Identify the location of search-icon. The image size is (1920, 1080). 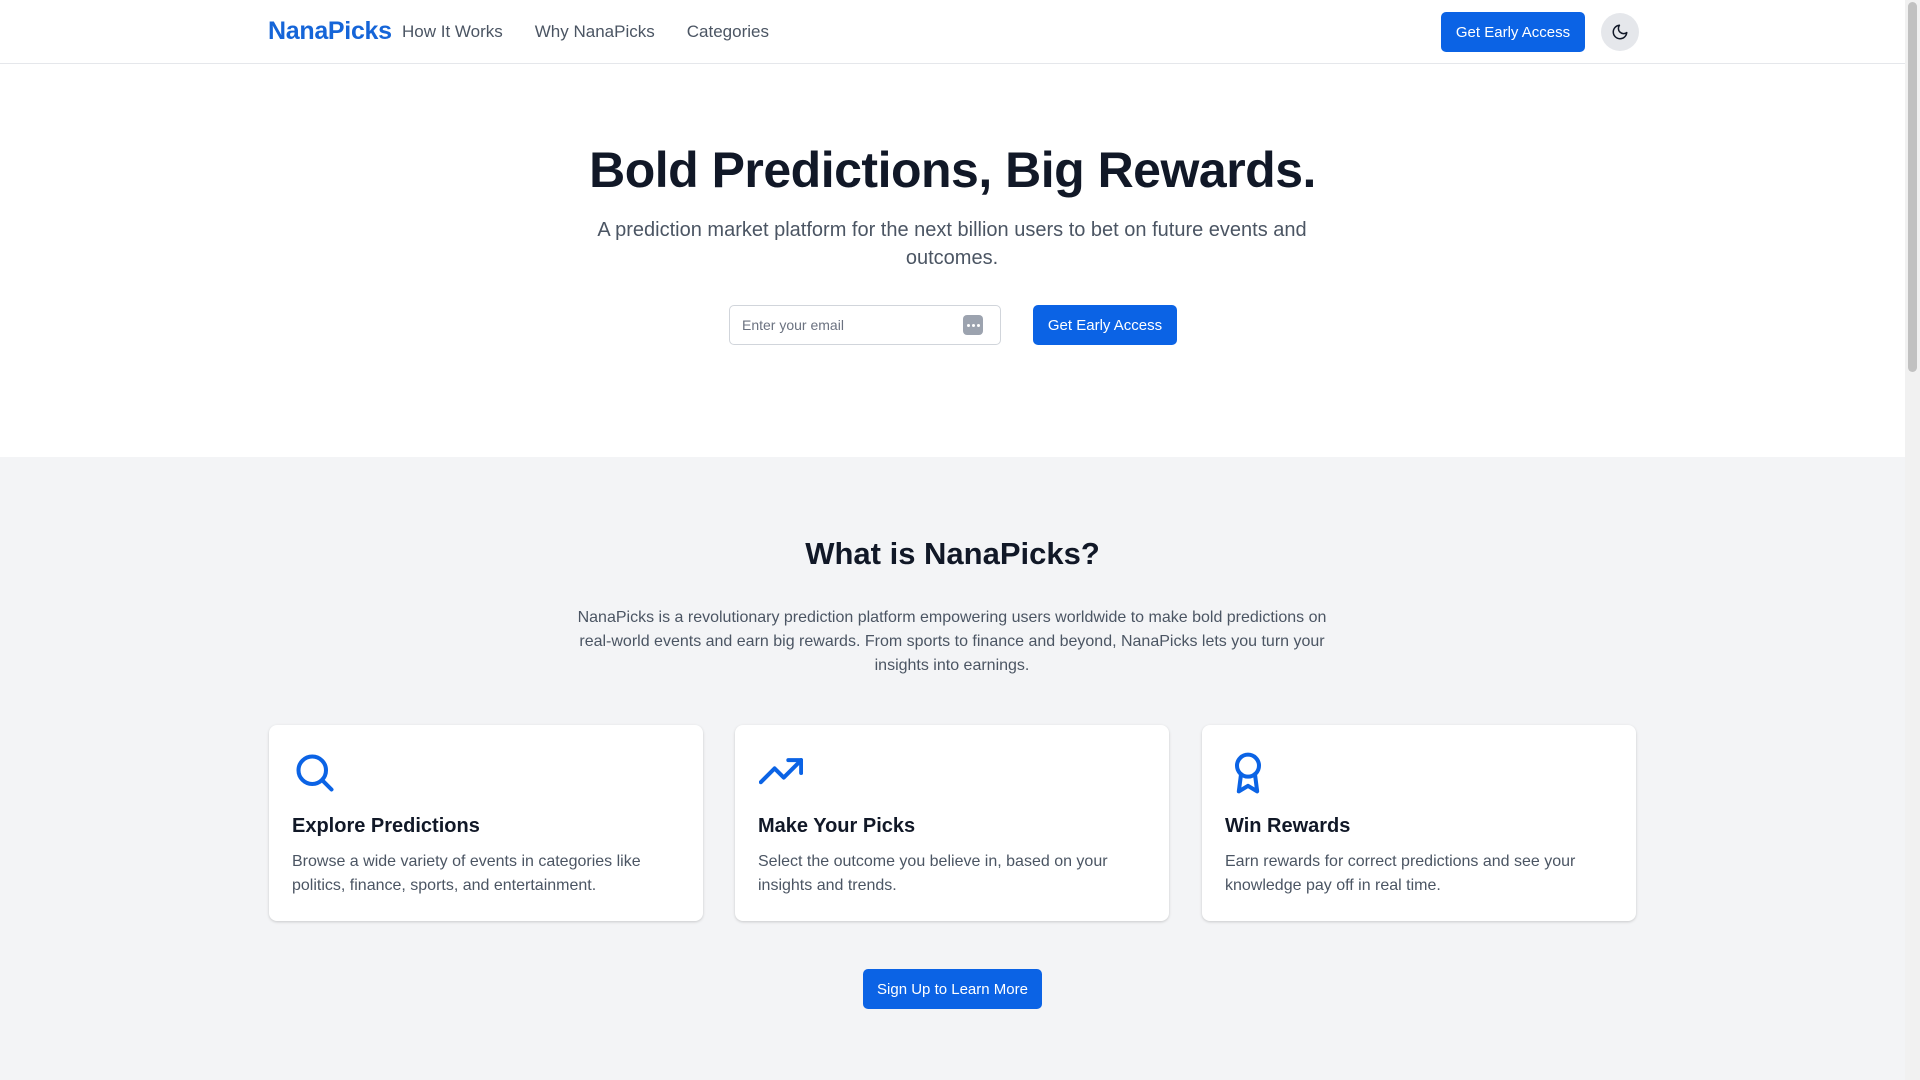
(315, 773).